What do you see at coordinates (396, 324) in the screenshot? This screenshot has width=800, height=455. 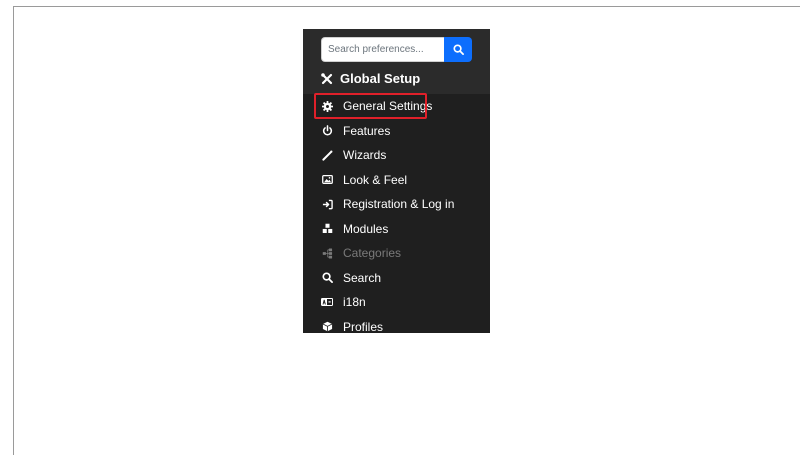 I see `menu-item-profiles: Profiles` at bounding box center [396, 324].